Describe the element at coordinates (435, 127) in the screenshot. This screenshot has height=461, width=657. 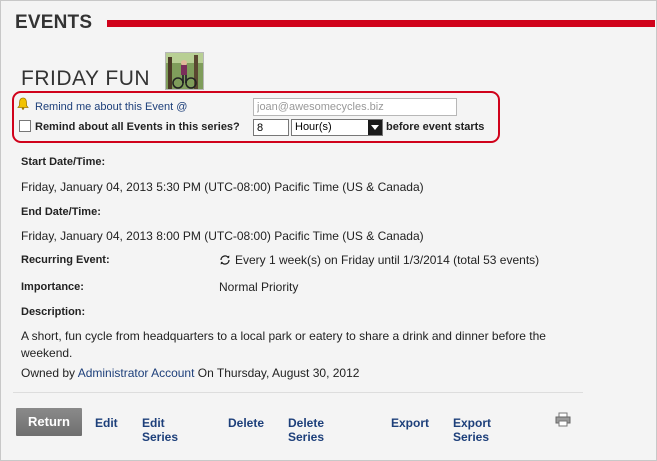
I see `before-event-label: before event starts` at that location.